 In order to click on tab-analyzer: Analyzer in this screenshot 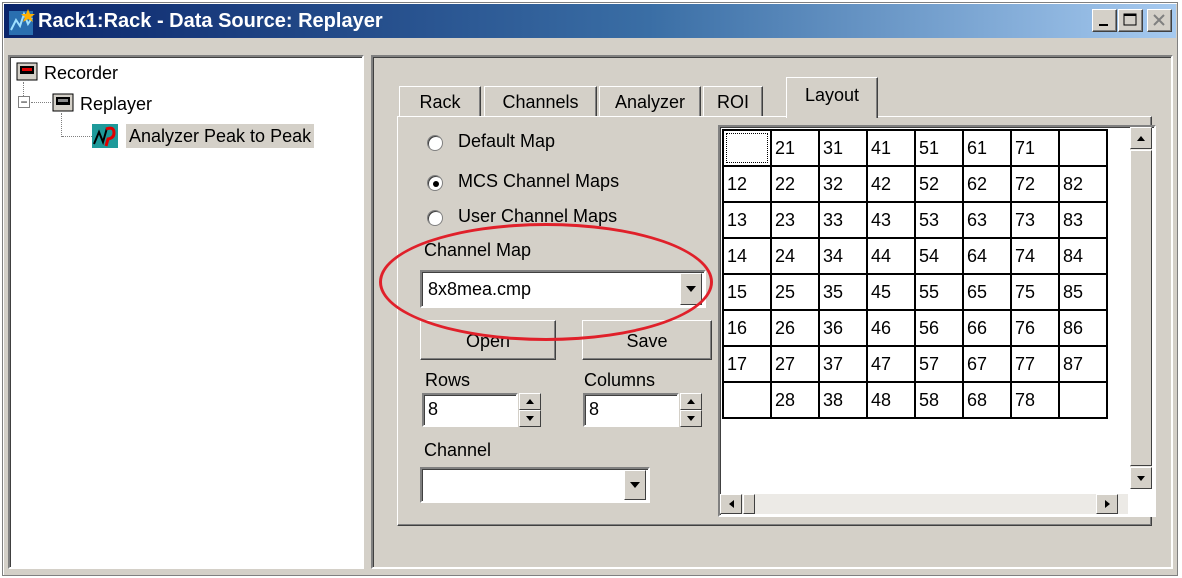, I will do `click(650, 101)`.